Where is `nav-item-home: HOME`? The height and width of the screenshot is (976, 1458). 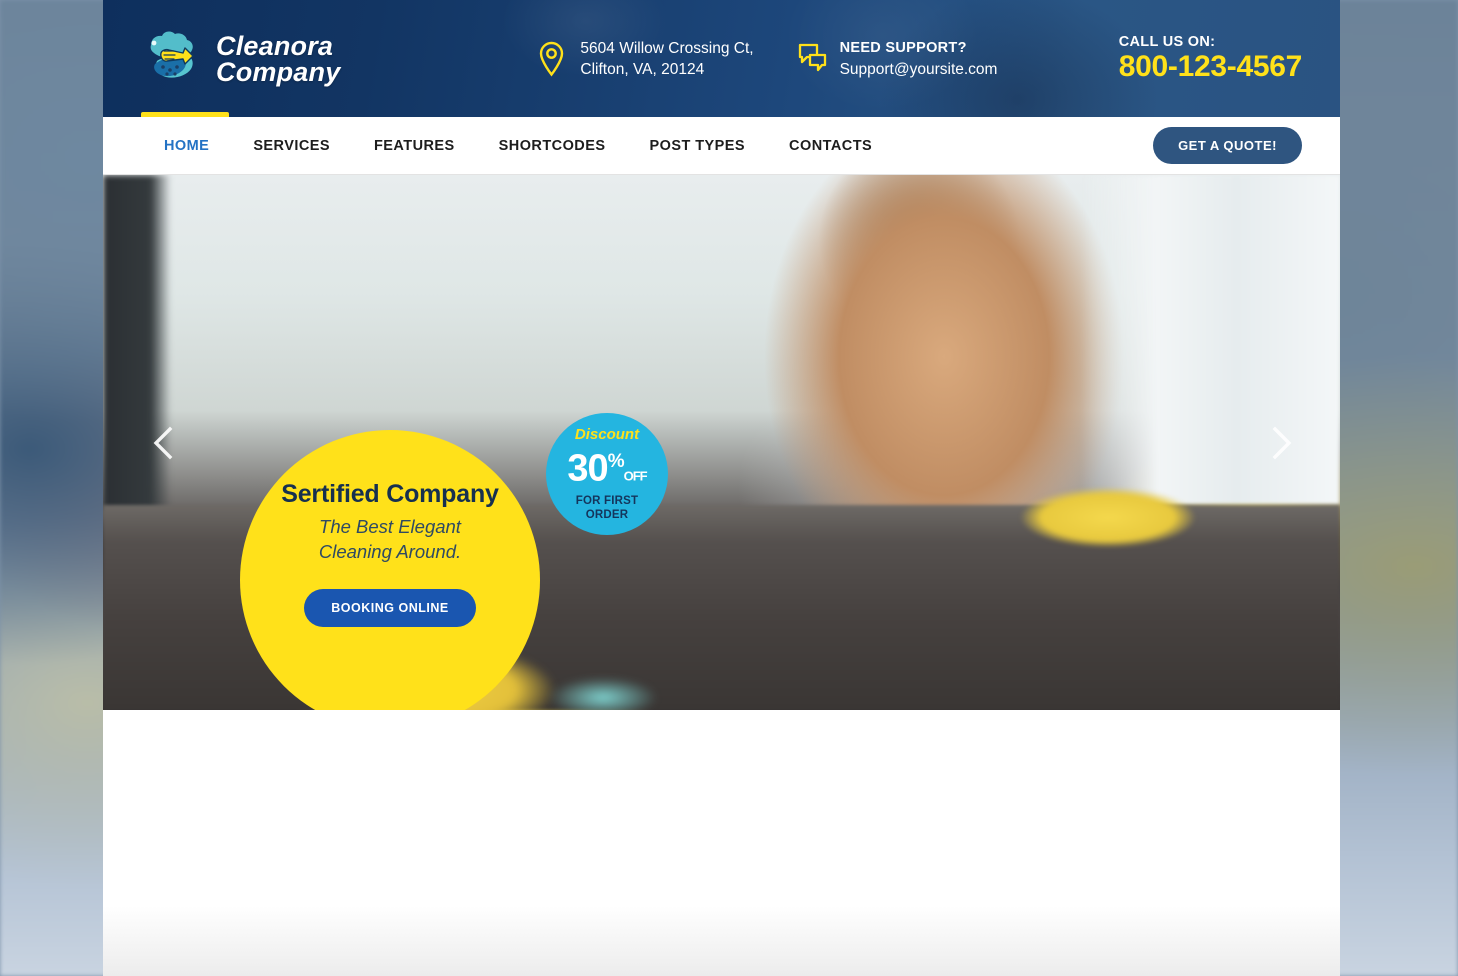
nav-item-home: HOME is located at coordinates (186, 146).